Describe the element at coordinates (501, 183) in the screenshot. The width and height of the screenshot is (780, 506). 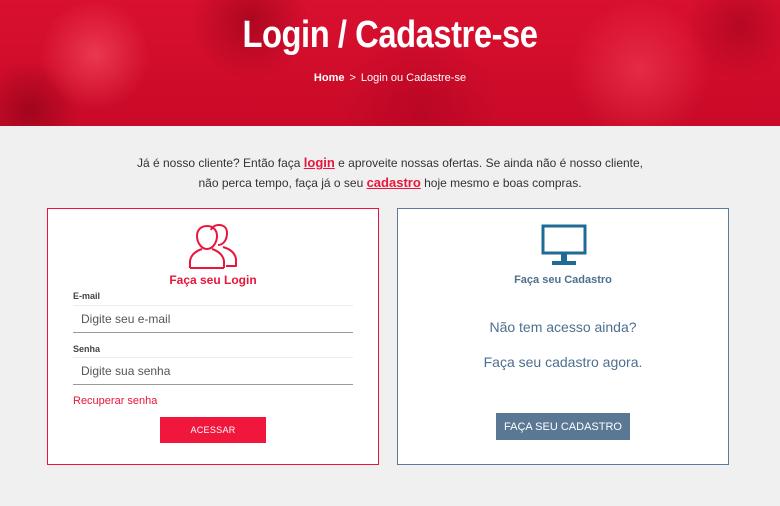
I see `intro-line-2-end: hoje mesmo e boas compras.` at that location.